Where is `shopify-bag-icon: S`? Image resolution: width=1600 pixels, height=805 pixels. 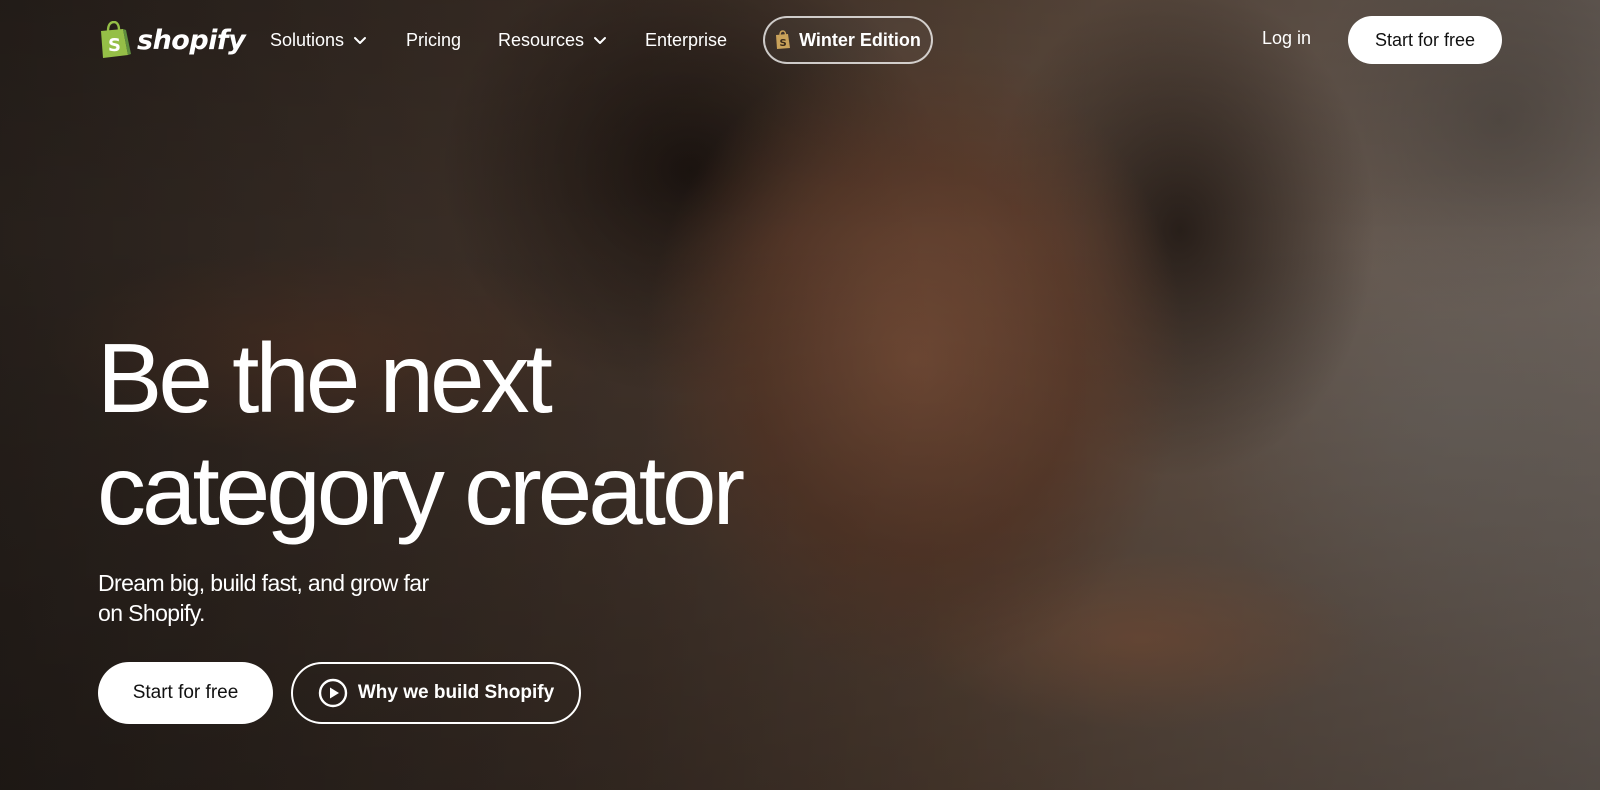 shopify-bag-icon: S is located at coordinates (783, 39).